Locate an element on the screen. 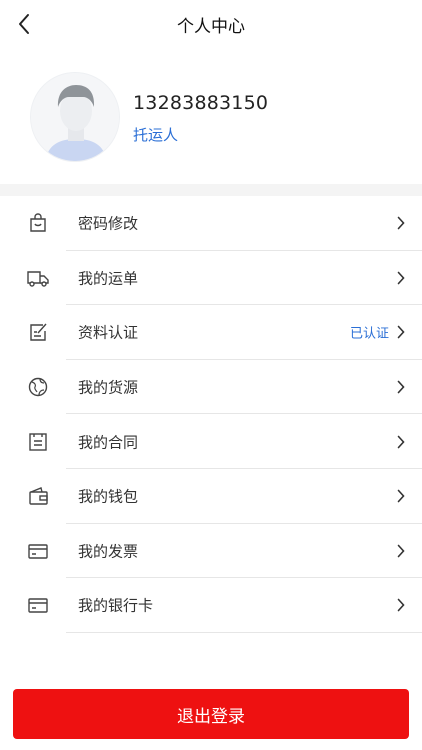  menu-item-my-cargo: 我的货源 is located at coordinates (211, 387).